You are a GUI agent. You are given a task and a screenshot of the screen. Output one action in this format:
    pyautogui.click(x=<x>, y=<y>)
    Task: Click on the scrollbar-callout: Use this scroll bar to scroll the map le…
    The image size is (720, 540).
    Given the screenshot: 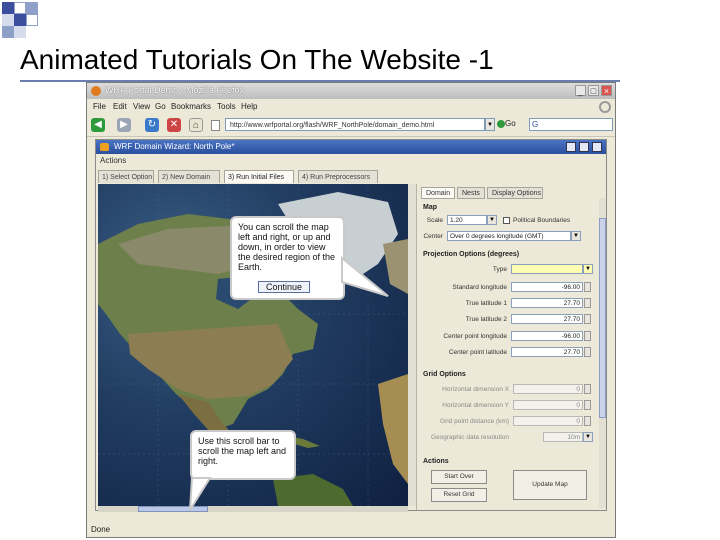 What is the action you would take?
    pyautogui.click(x=243, y=455)
    